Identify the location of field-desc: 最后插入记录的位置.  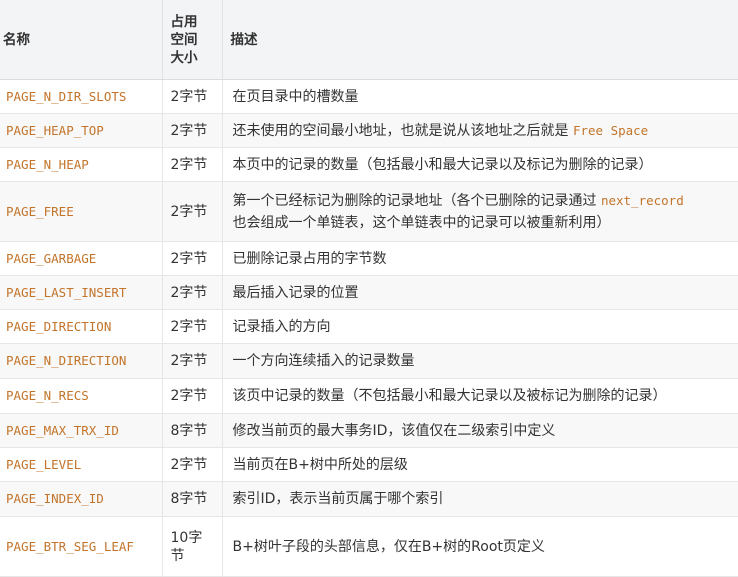
(480, 292).